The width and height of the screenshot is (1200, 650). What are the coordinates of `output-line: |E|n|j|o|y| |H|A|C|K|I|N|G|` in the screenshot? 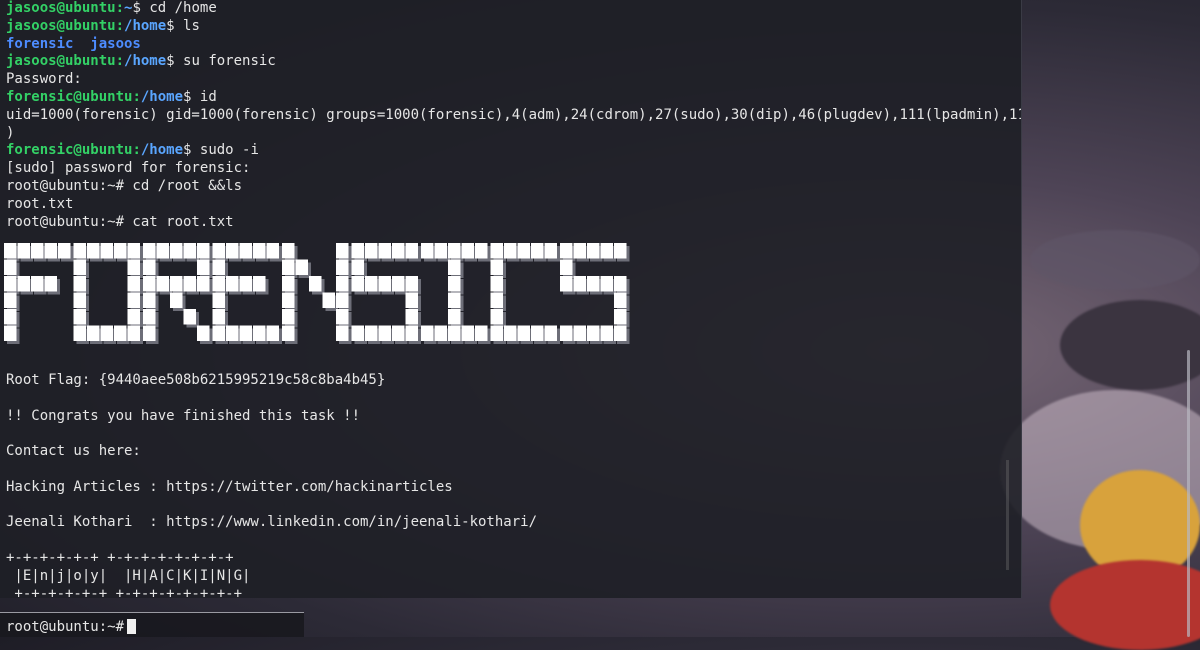 It's located at (128, 575).